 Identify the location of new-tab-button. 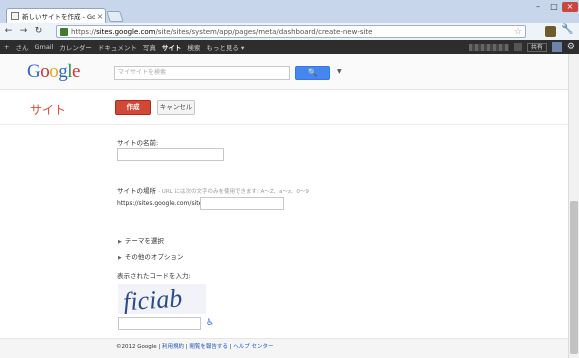
(115, 16).